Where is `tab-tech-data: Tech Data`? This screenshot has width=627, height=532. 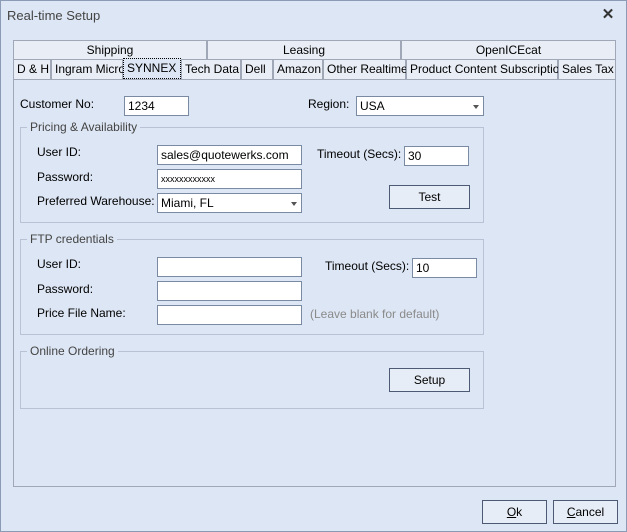
tab-tech-data: Tech Data is located at coordinates (211, 69).